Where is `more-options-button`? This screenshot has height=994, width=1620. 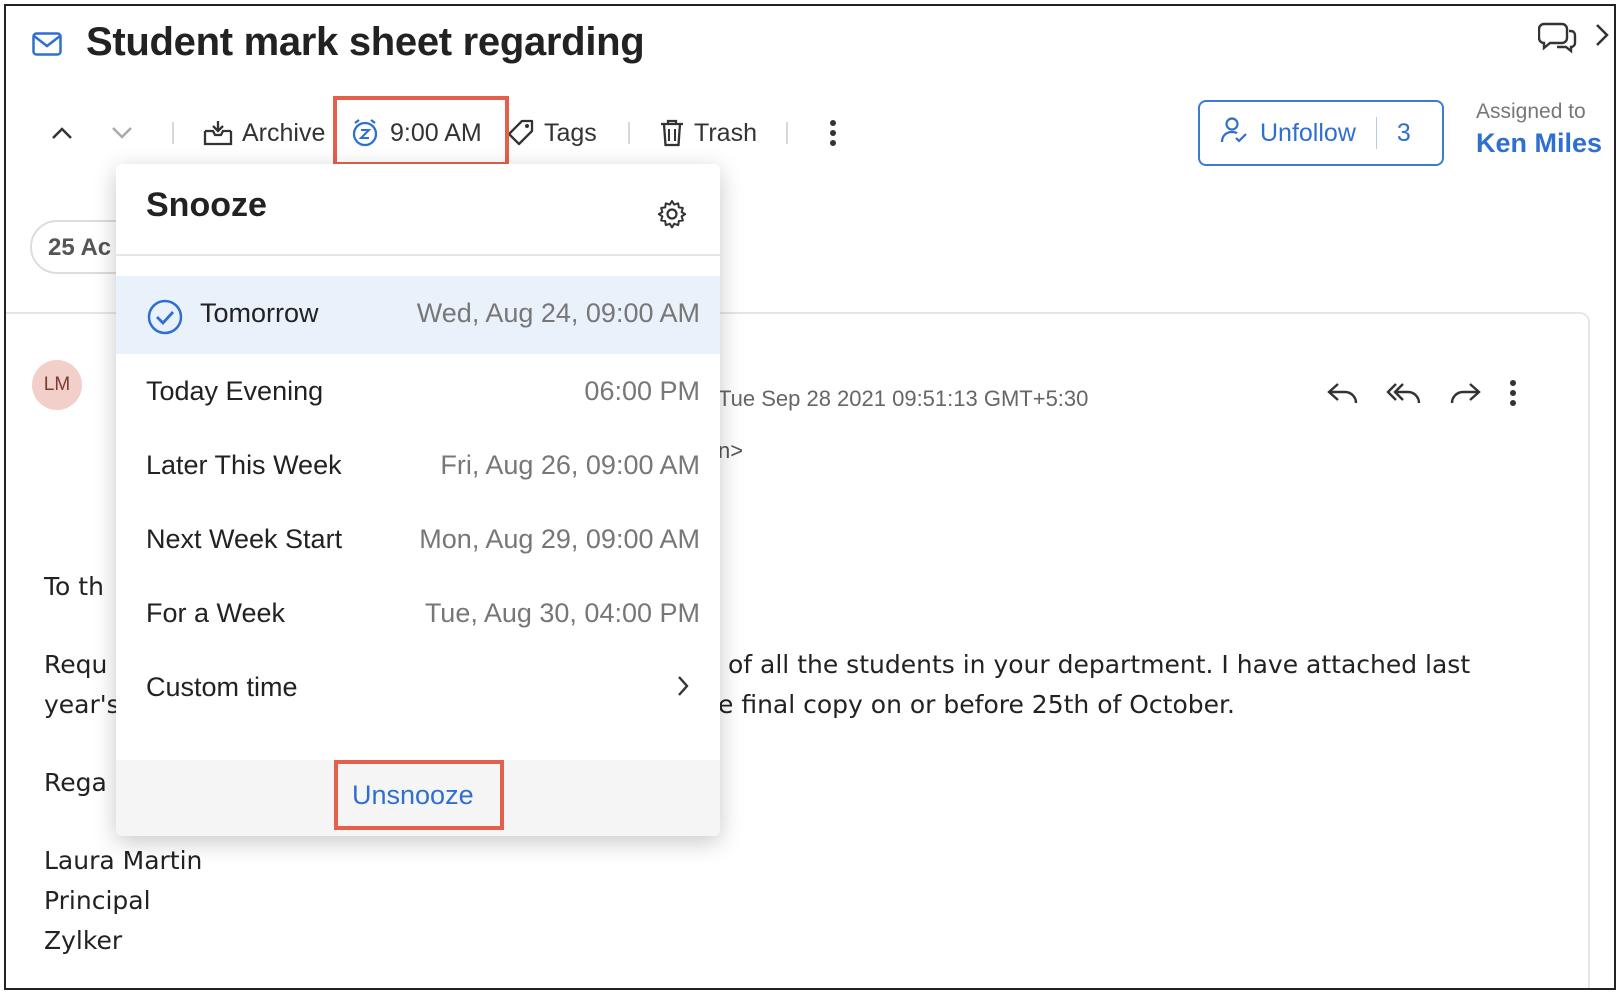
more-options-button is located at coordinates (833, 133).